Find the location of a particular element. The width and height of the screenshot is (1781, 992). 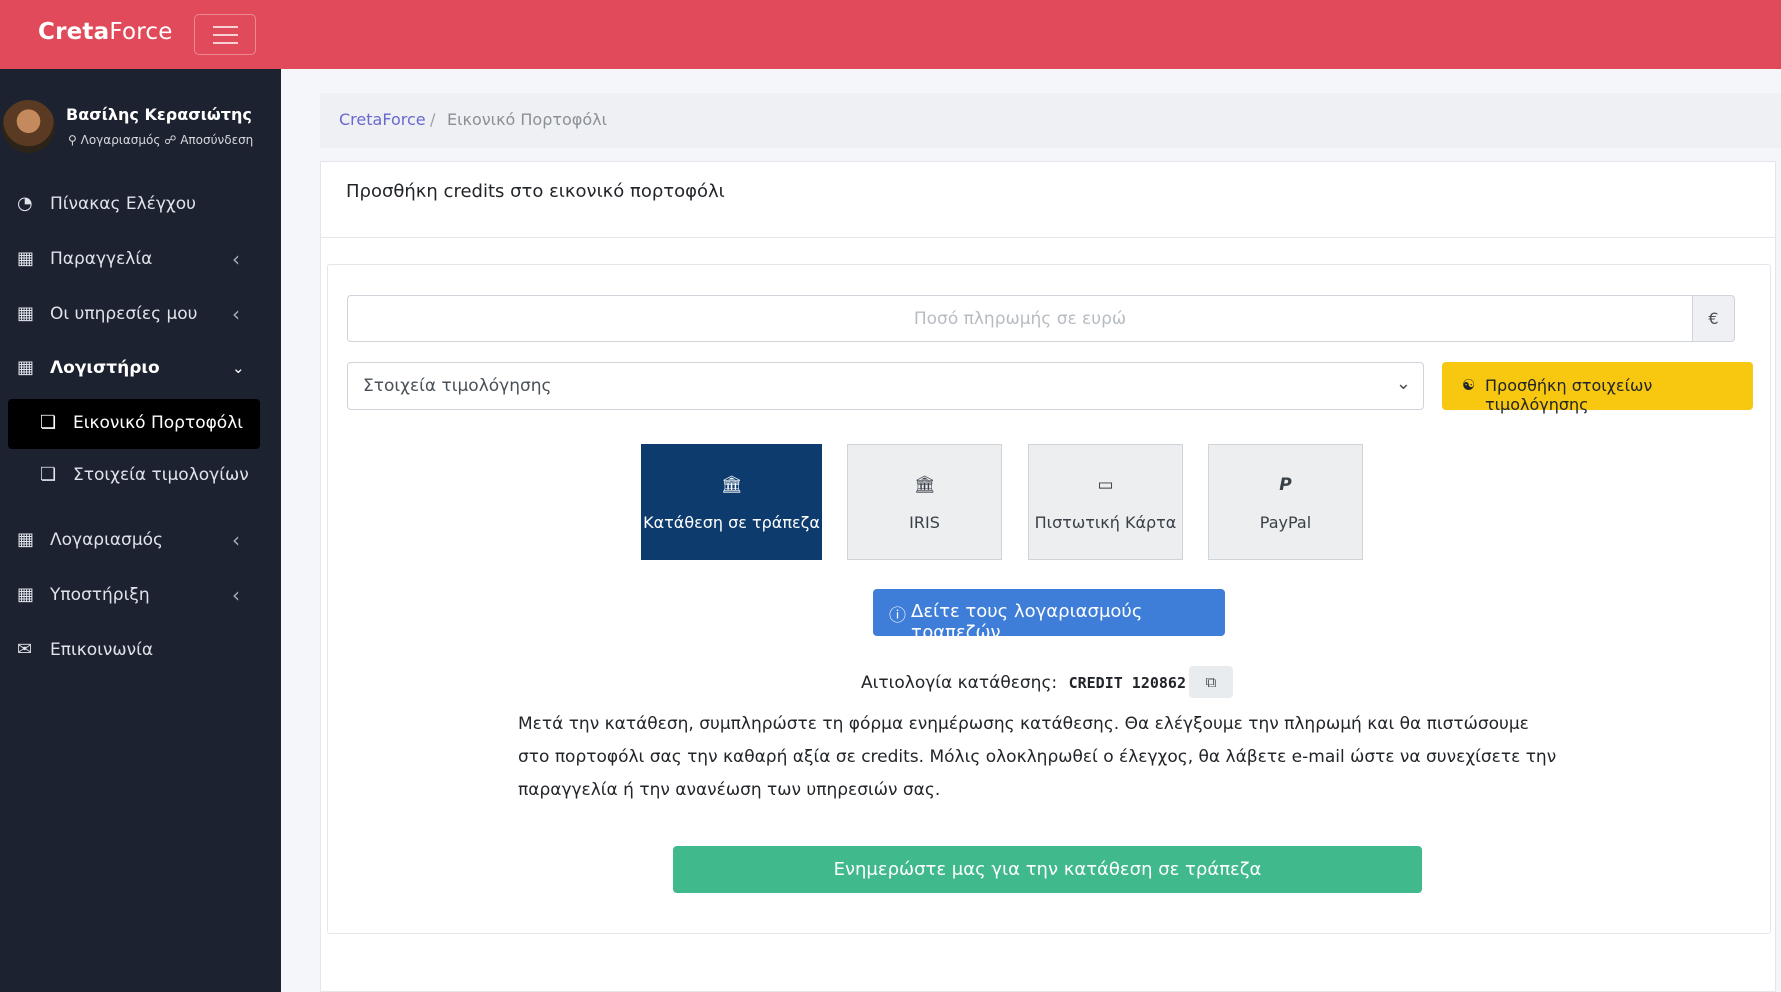

amount-input is located at coordinates (1020, 318).